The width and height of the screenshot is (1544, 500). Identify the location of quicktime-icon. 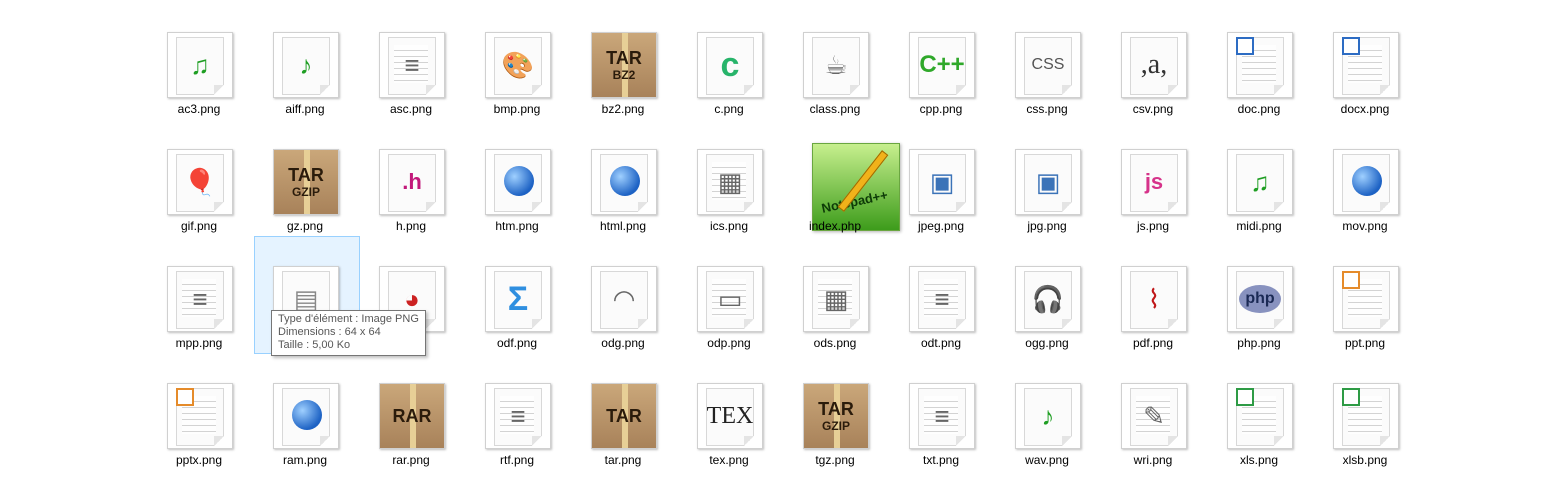
(1366, 182).